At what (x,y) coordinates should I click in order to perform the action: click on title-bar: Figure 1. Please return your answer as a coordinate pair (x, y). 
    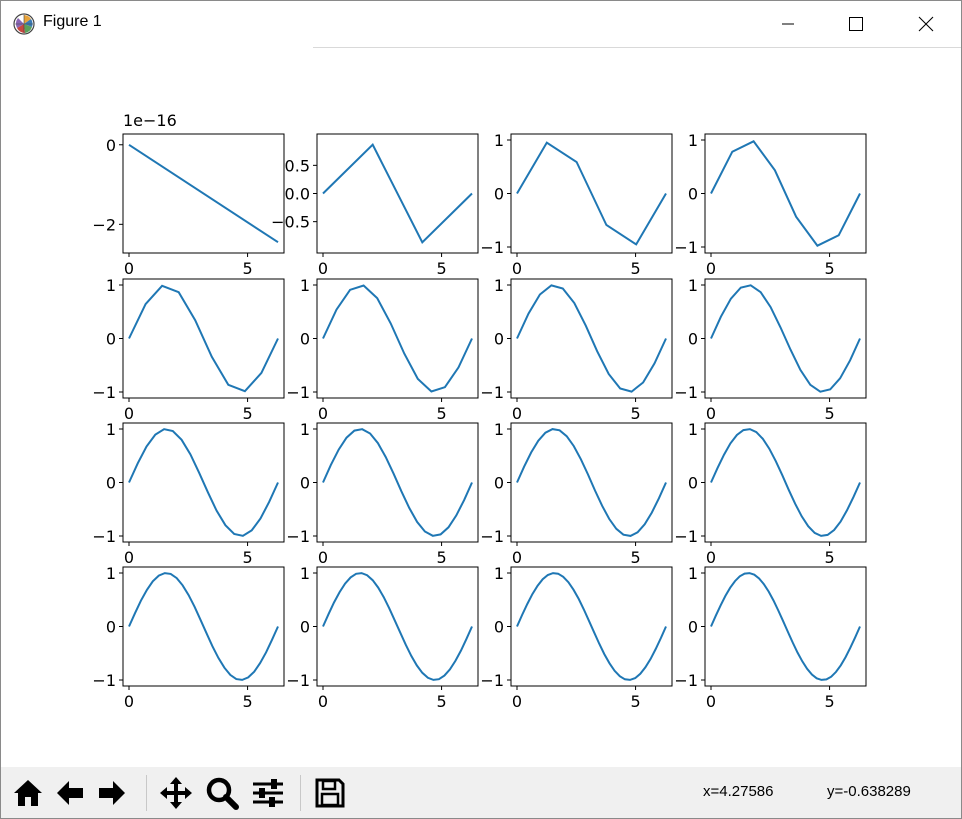
    Looking at the image, I should click on (481, 24).